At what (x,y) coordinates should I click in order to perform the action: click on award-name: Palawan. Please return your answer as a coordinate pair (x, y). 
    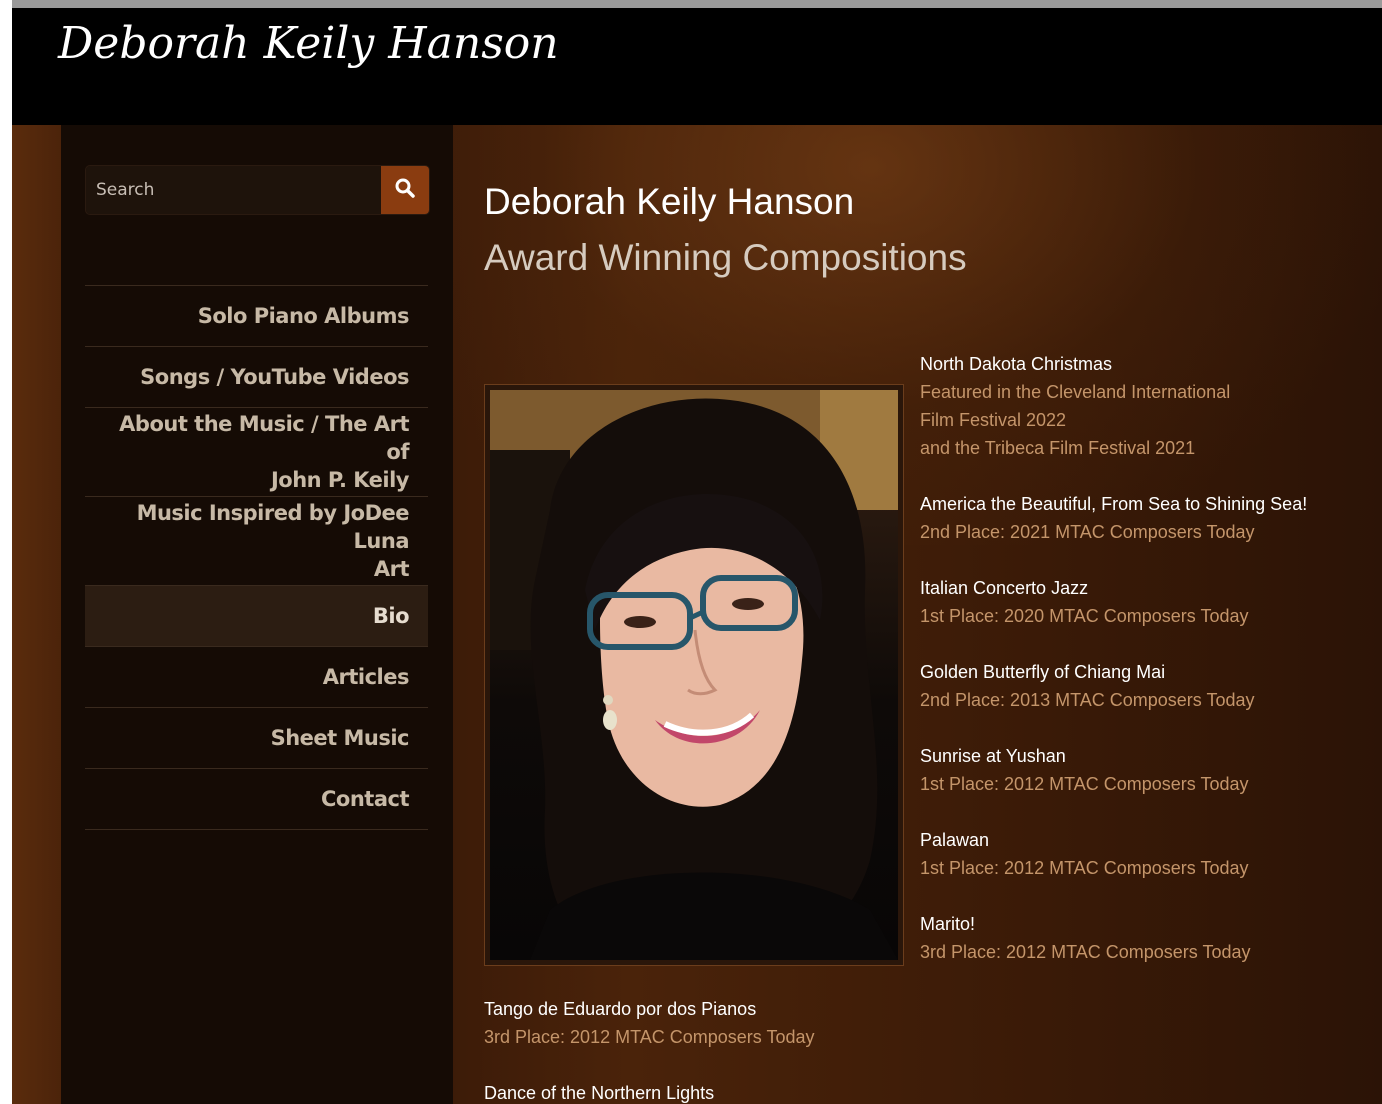
    Looking at the image, I should click on (955, 840).